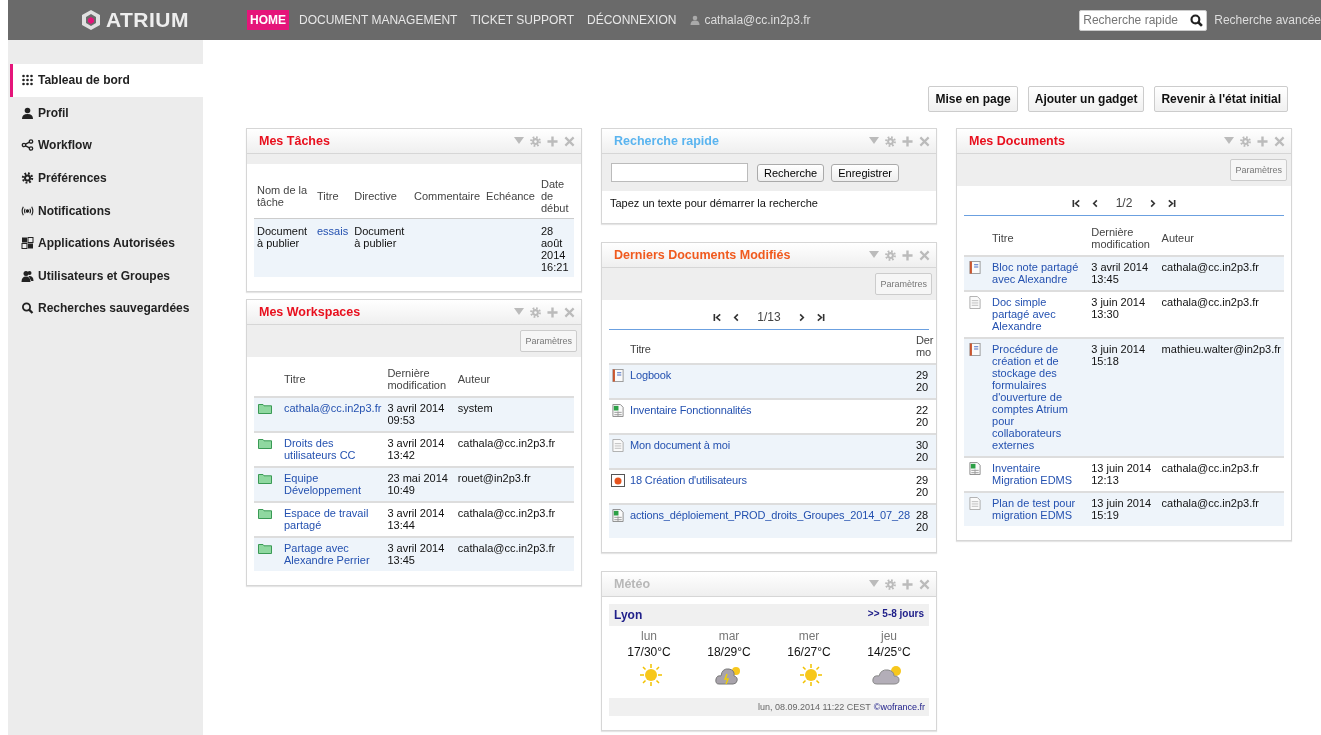  Describe the element at coordinates (333, 519) in the screenshot. I see `document-link: Espace de travail partagé` at that location.